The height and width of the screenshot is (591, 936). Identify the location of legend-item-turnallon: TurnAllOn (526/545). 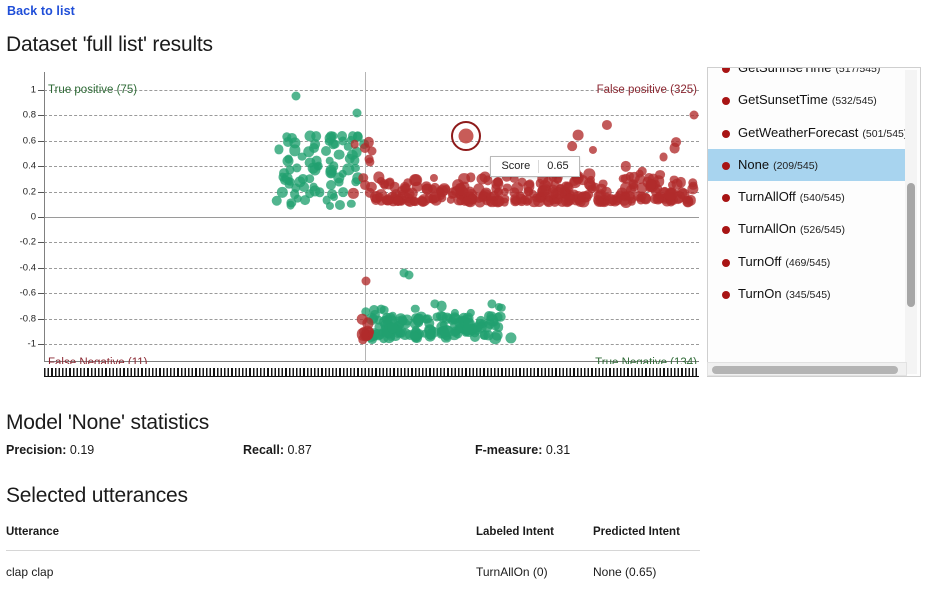
(807, 229).